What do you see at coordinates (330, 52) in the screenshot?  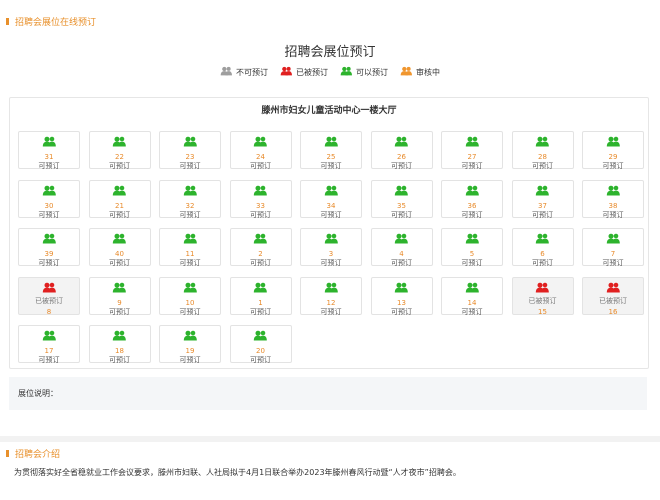 I see `page-title: 招聘会展位预订` at bounding box center [330, 52].